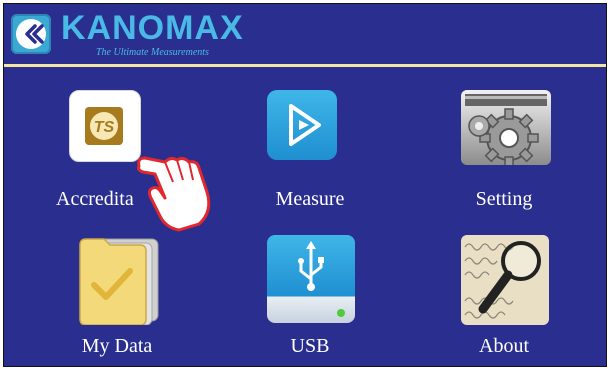 Image resolution: width=610 pixels, height=369 pixels. What do you see at coordinates (302, 125) in the screenshot?
I see `play-triangle-icon` at bounding box center [302, 125].